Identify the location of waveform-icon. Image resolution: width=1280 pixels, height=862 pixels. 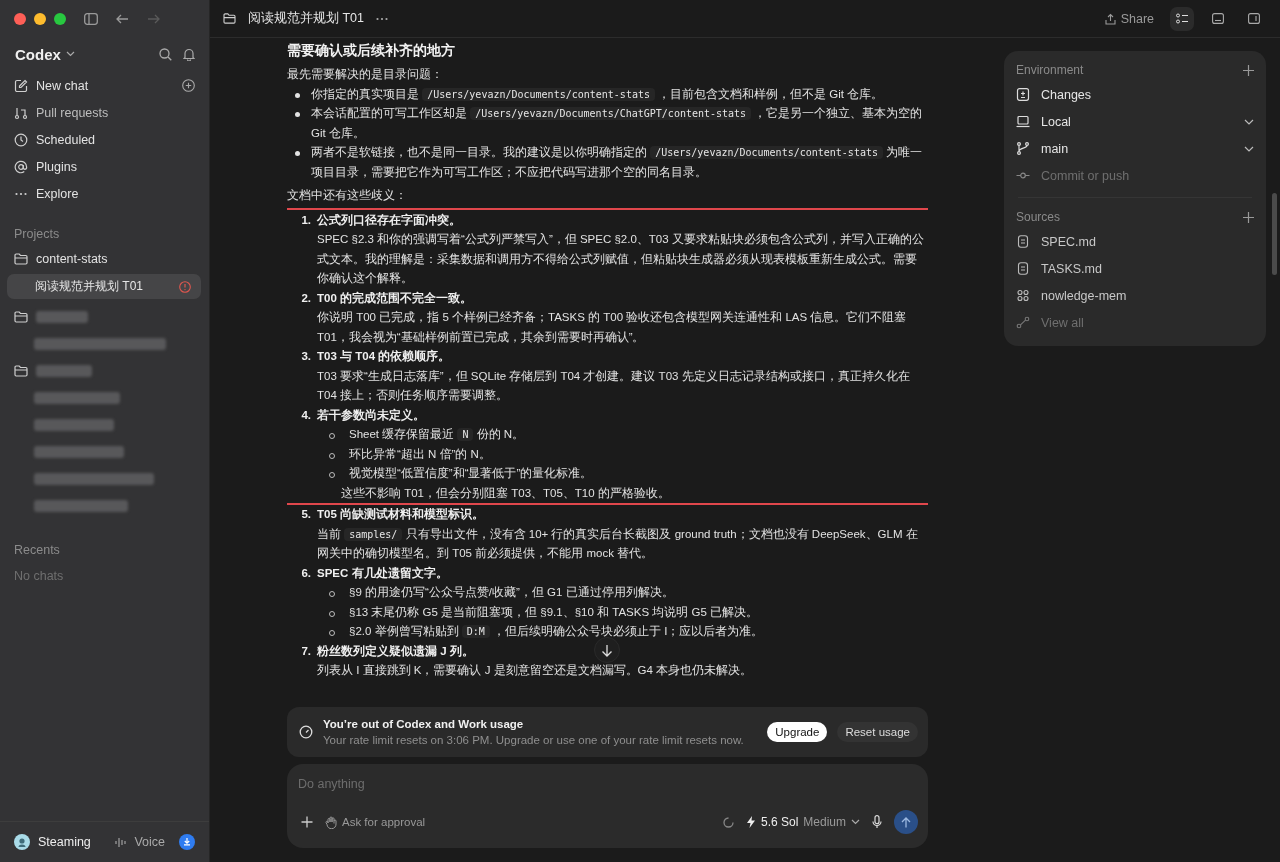
(121, 842).